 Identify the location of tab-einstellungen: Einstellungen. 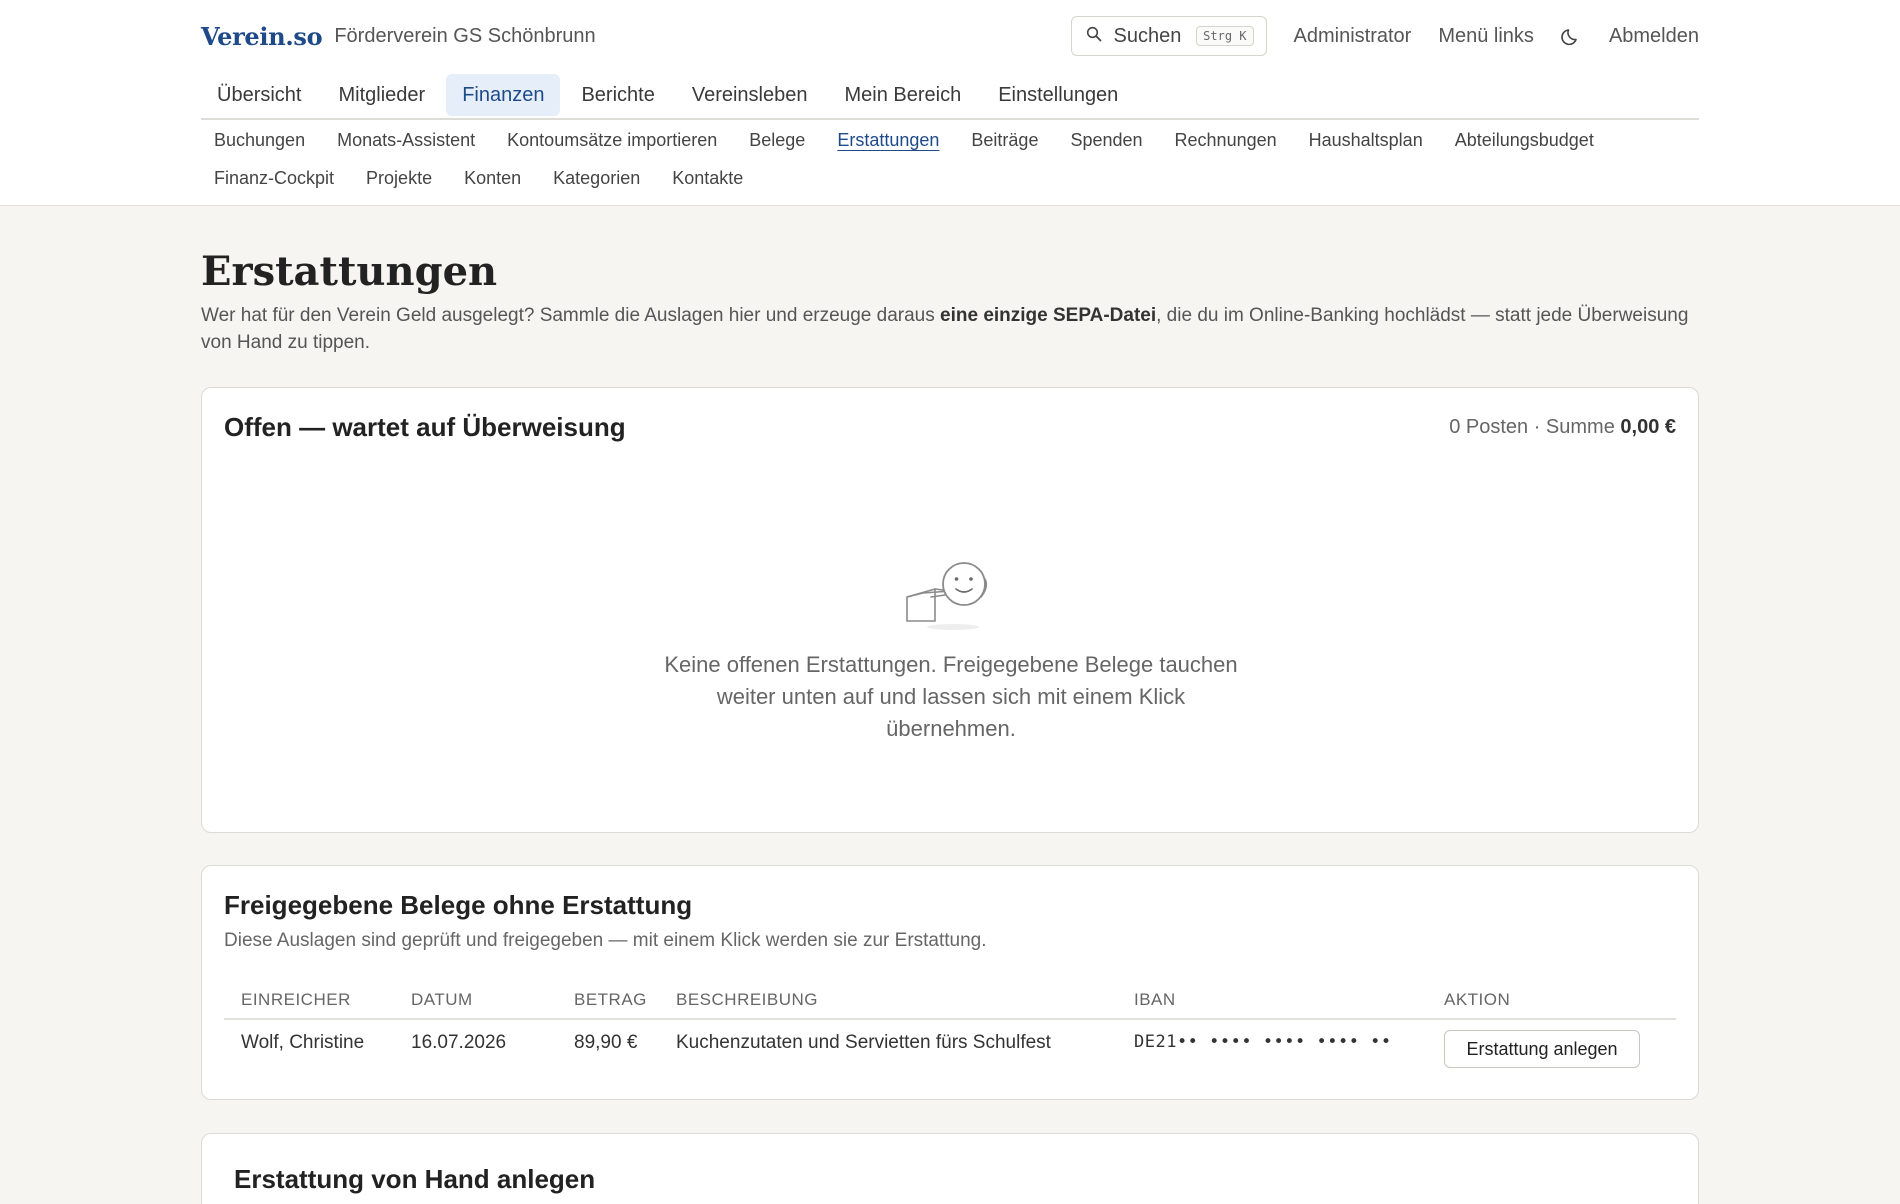
(1058, 95).